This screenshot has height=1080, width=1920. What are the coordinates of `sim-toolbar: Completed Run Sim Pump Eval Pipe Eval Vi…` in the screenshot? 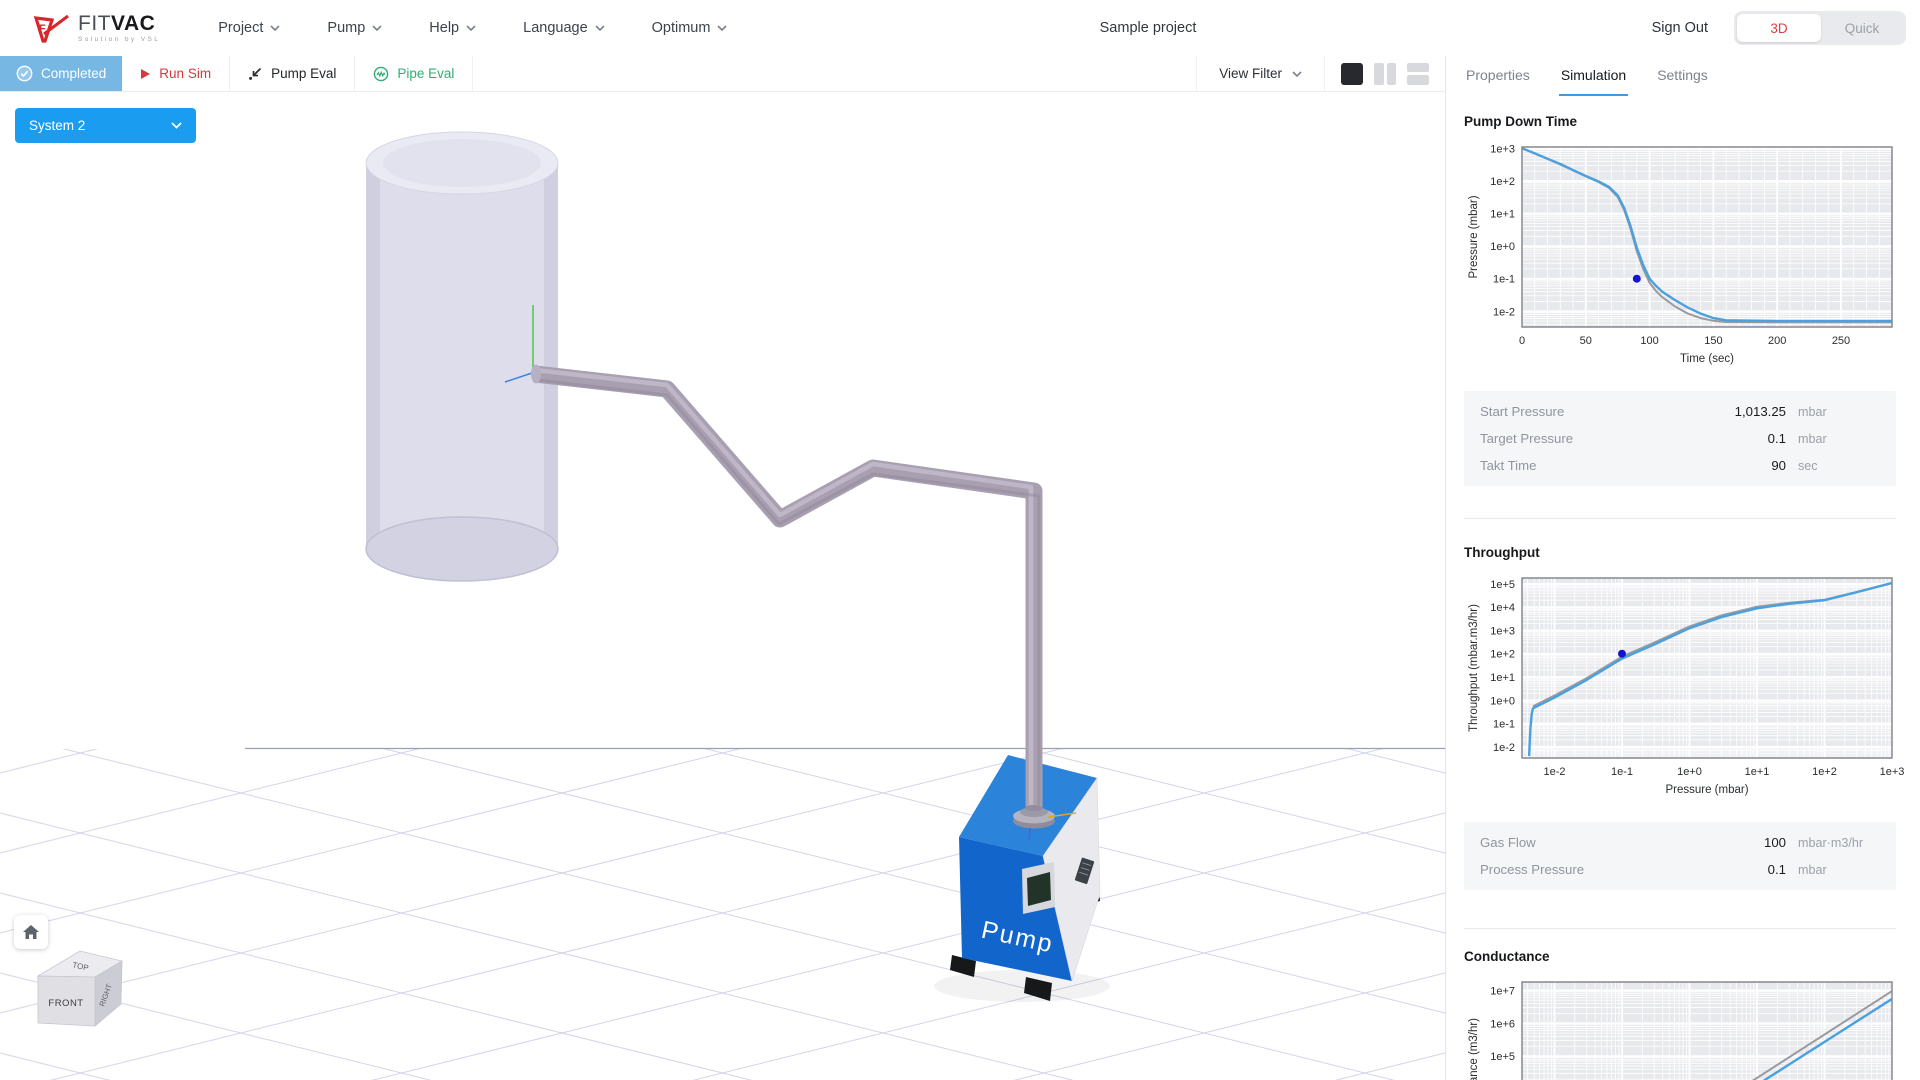 It's located at (722, 74).